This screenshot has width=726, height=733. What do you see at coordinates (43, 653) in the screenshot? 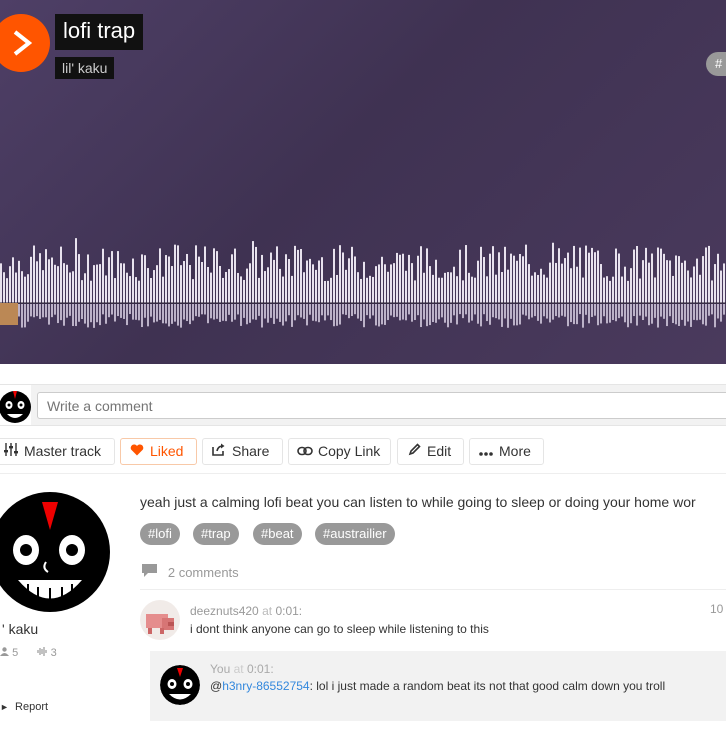
I see `tracks-icon` at bounding box center [43, 653].